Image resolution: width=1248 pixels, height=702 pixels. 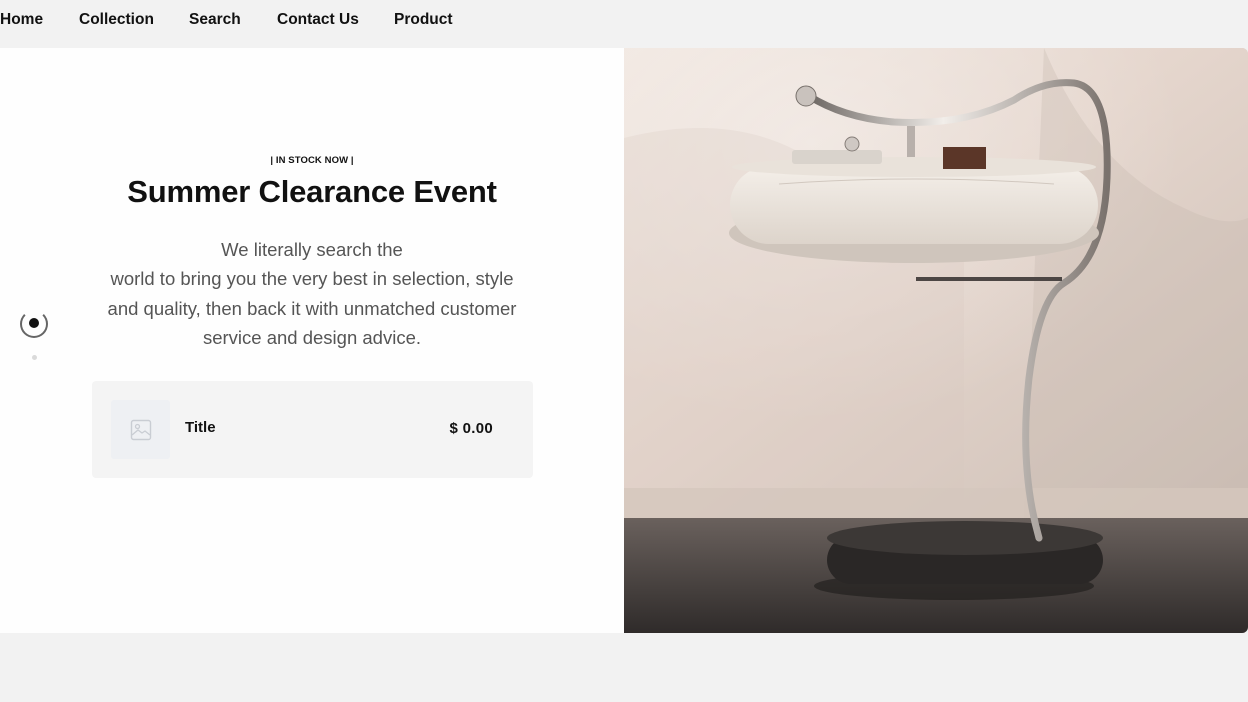 I want to click on hero-description-line: We literally search the, so click(x=312, y=249).